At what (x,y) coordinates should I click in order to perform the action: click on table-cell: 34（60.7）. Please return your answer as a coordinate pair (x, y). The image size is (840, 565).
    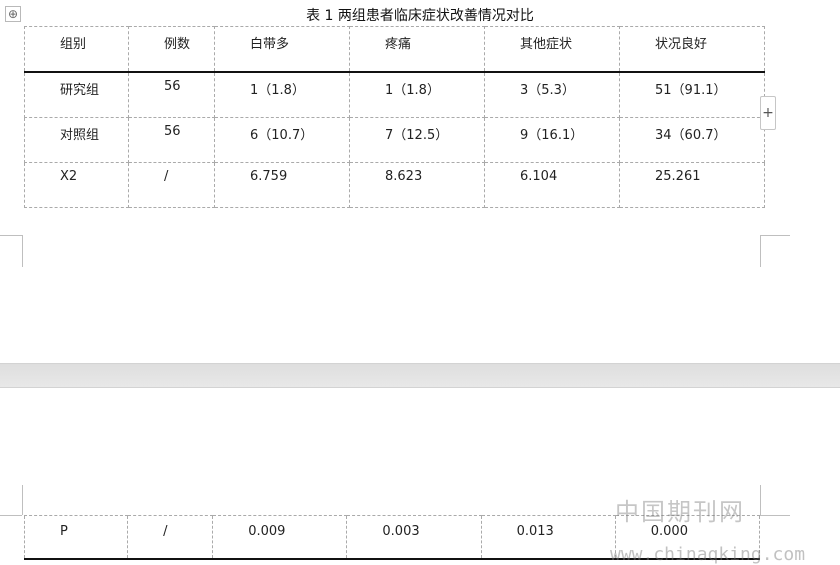
    Looking at the image, I should click on (692, 140).